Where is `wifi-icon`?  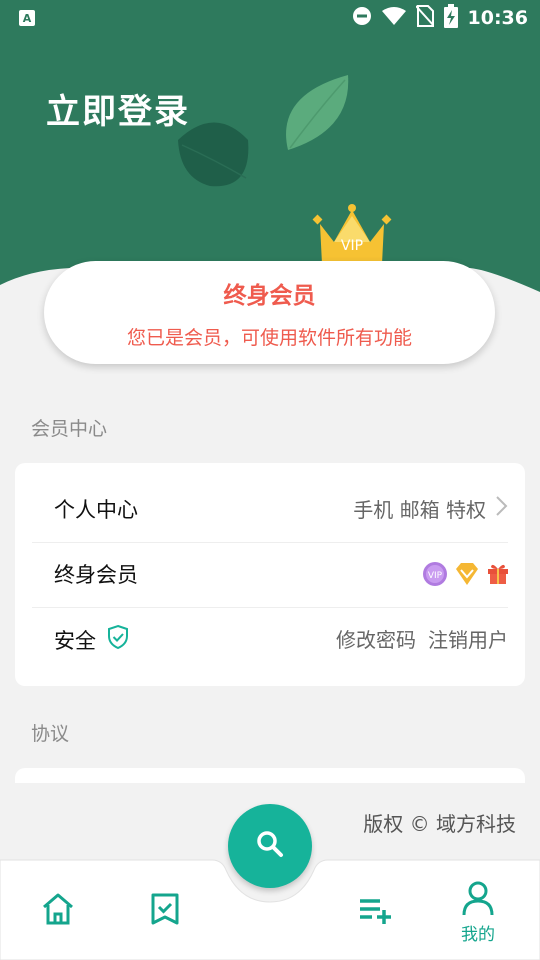 wifi-icon is located at coordinates (393, 18).